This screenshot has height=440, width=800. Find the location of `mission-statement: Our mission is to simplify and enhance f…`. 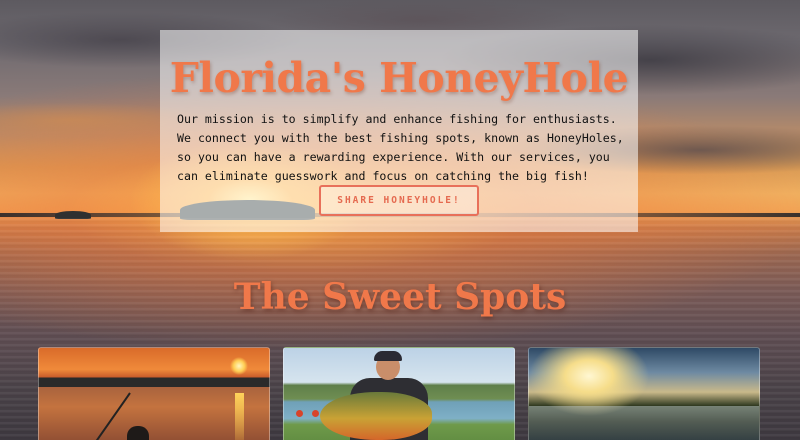

mission-statement: Our mission is to simplify and enhance f… is located at coordinates (400, 147).